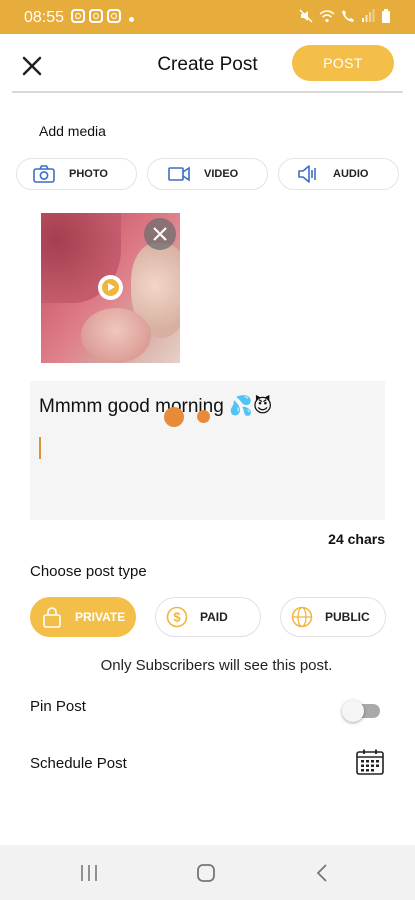  Describe the element at coordinates (44, 17) in the screenshot. I see `status-time: 08:55` at that location.